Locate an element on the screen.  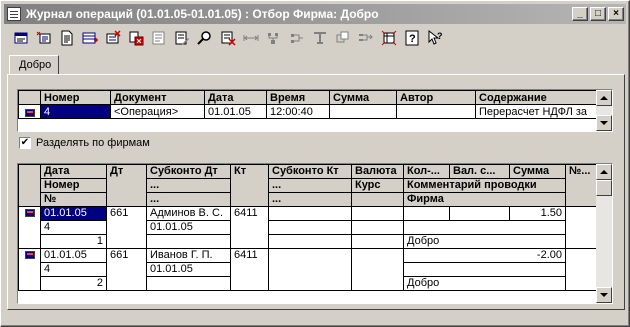
col-document: Документ is located at coordinates (157, 97).